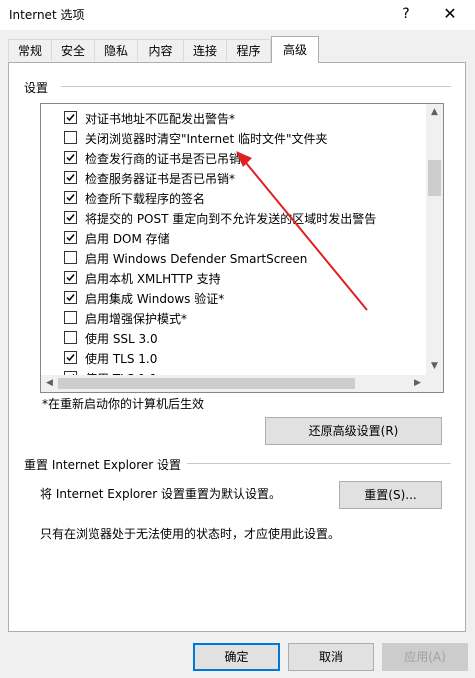 The width and height of the screenshot is (475, 678). I want to click on ok-button: 确定, so click(236, 657).